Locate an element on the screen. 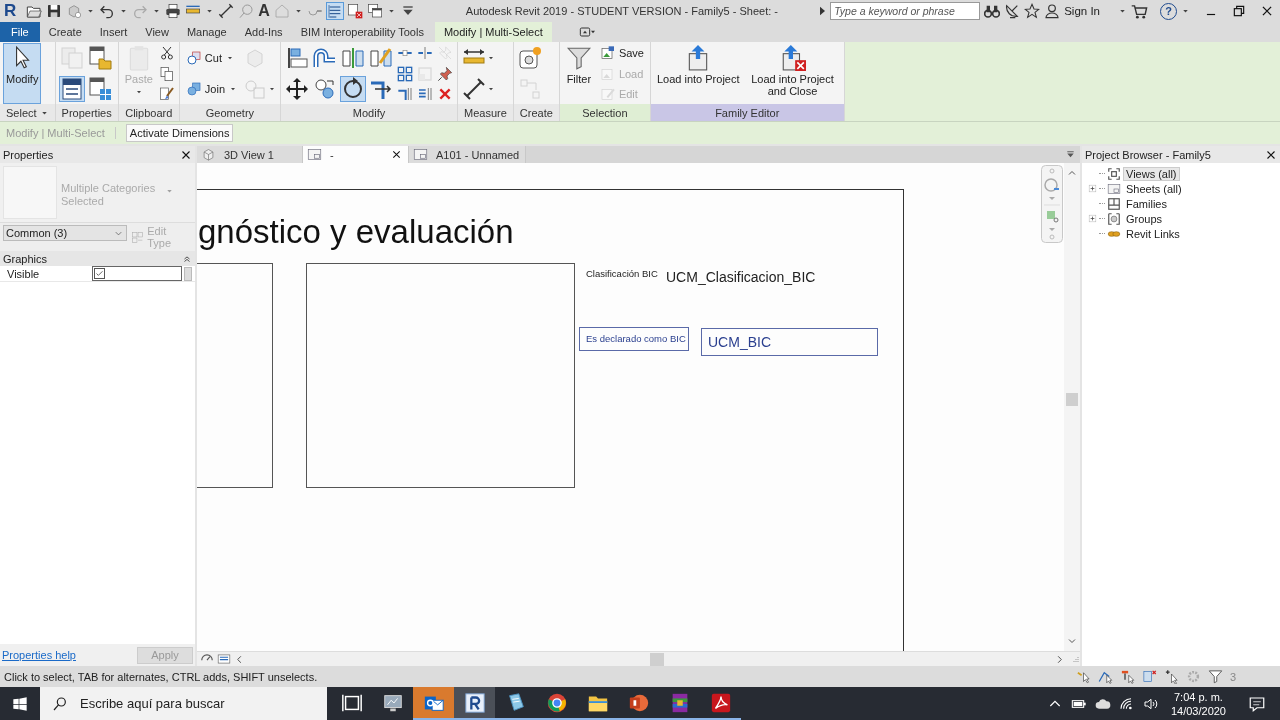 The width and height of the screenshot is (1280, 720). panel-title: Selection is located at coordinates (604, 112).